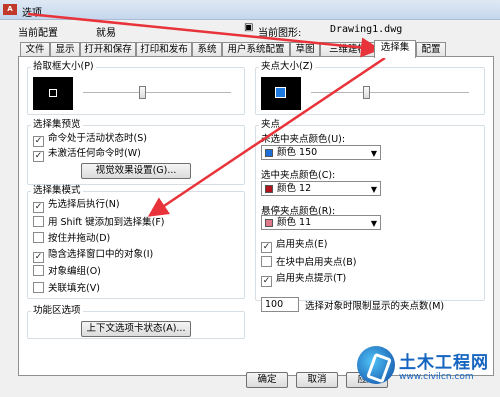  Describe the element at coordinates (280, 33) in the screenshot. I see `current-drawing-label: 当前图形:` at that location.